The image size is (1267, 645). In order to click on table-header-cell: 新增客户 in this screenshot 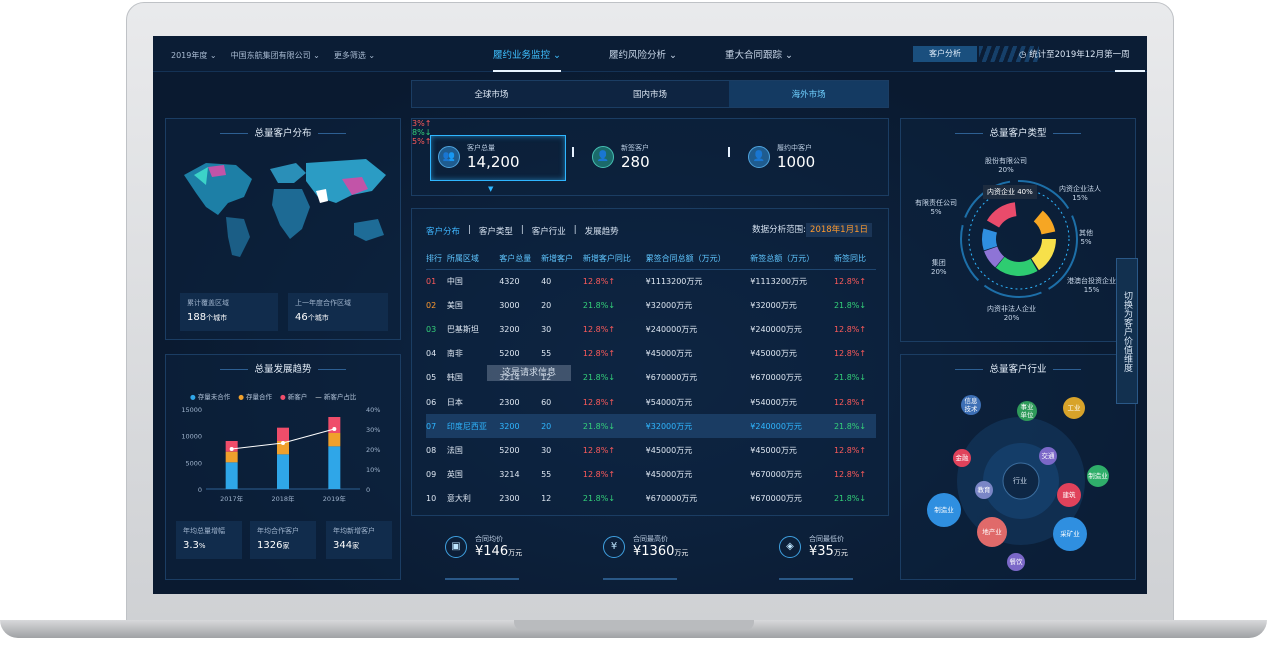, I will do `click(562, 259)`.